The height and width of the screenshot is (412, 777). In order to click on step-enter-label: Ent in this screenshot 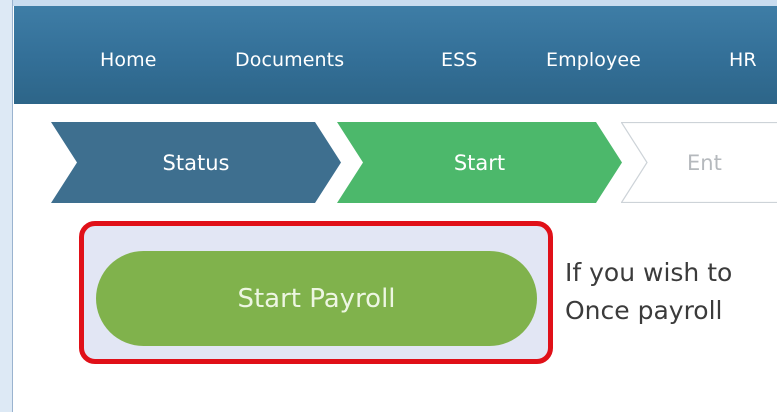, I will do `click(704, 162)`.